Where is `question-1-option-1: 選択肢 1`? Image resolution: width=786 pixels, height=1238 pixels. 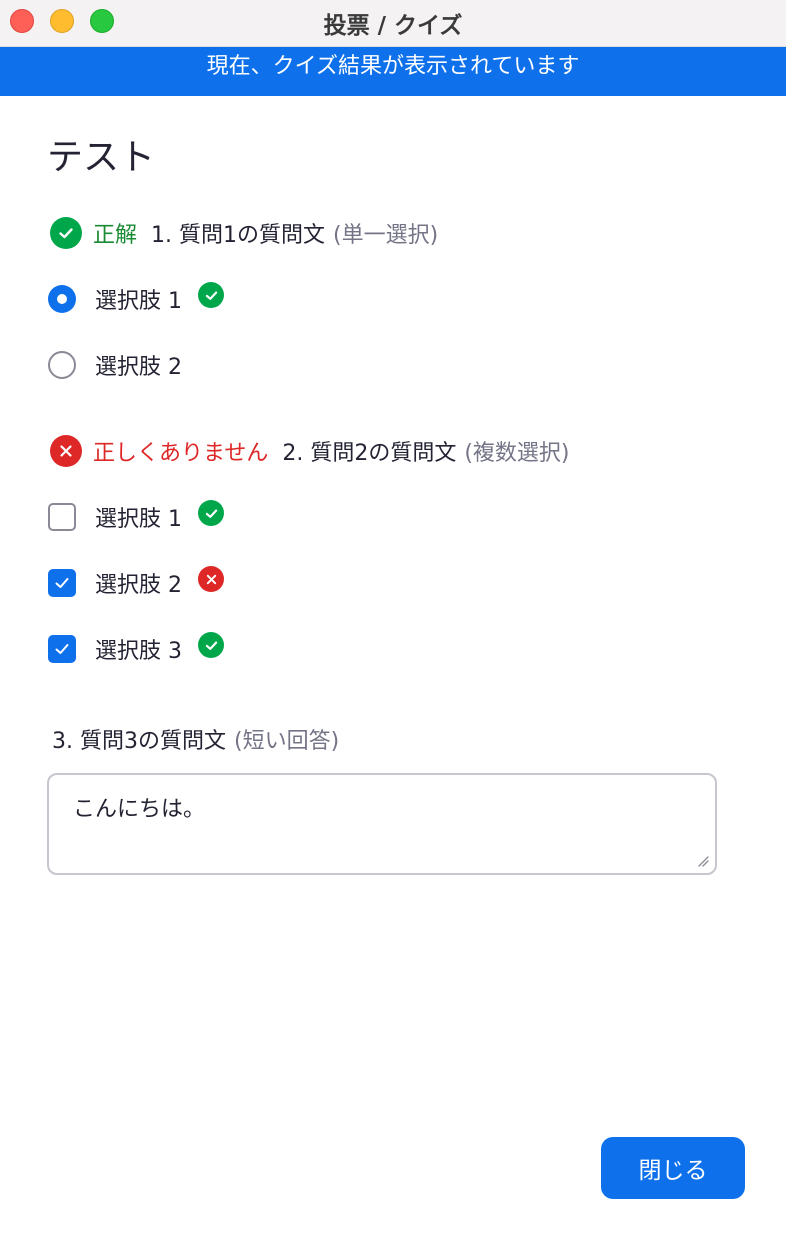
question-1-option-1: 選択肢 1 is located at coordinates (136, 298).